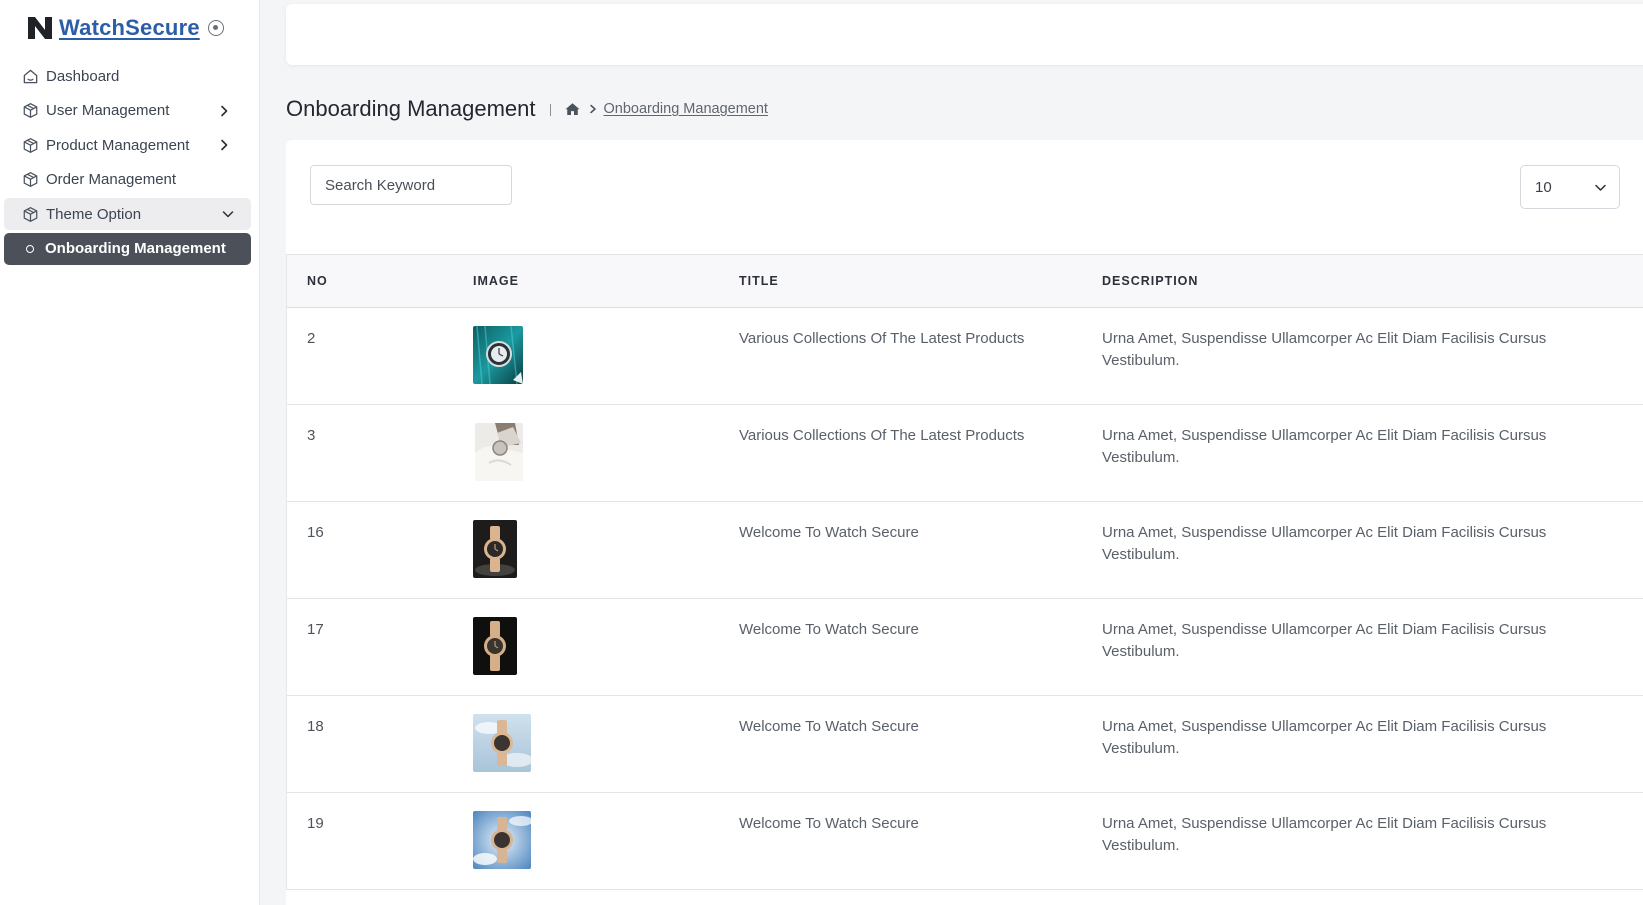  I want to click on top-bar, so click(964, 34).